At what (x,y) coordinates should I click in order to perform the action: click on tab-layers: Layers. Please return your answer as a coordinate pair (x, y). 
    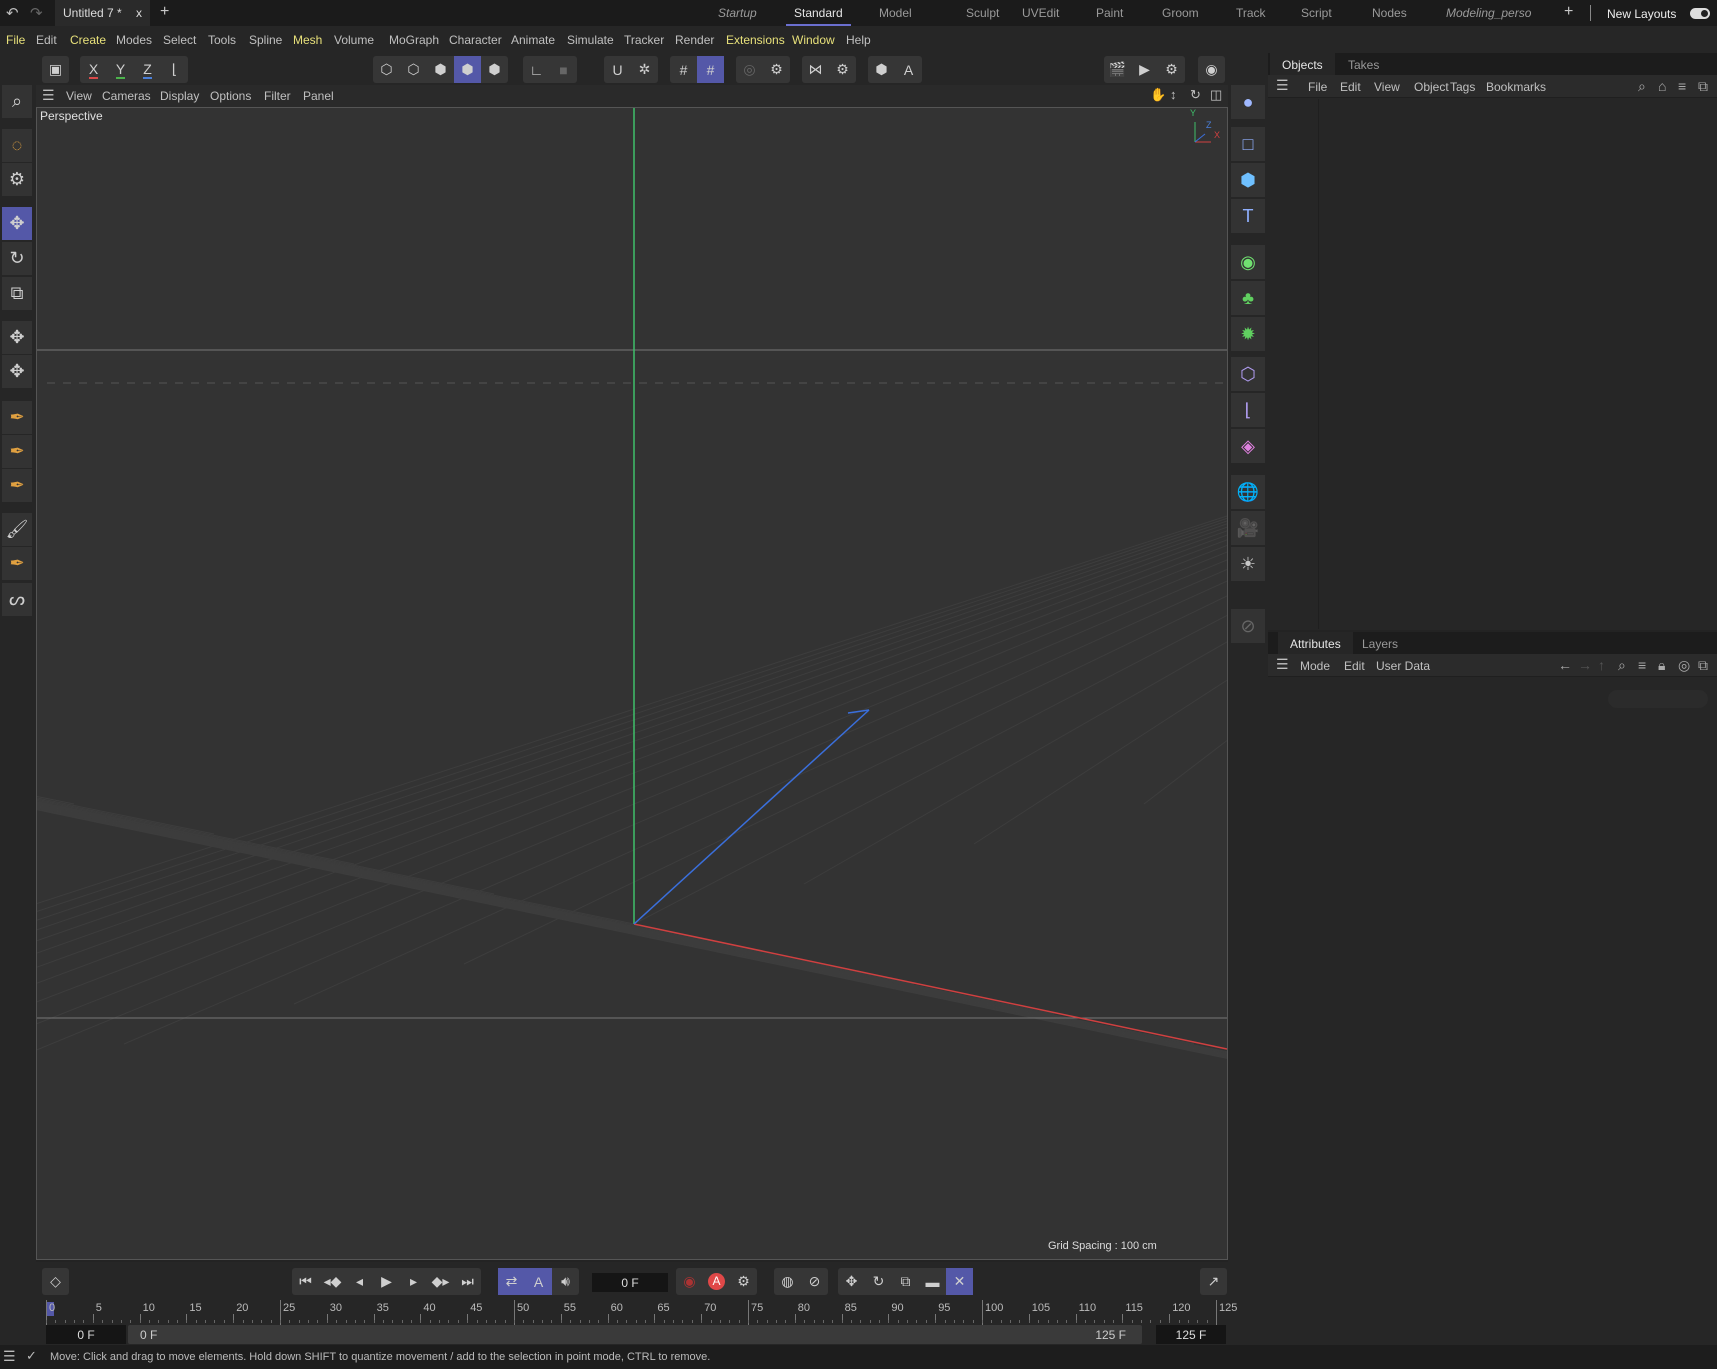
    Looking at the image, I should click on (1380, 643).